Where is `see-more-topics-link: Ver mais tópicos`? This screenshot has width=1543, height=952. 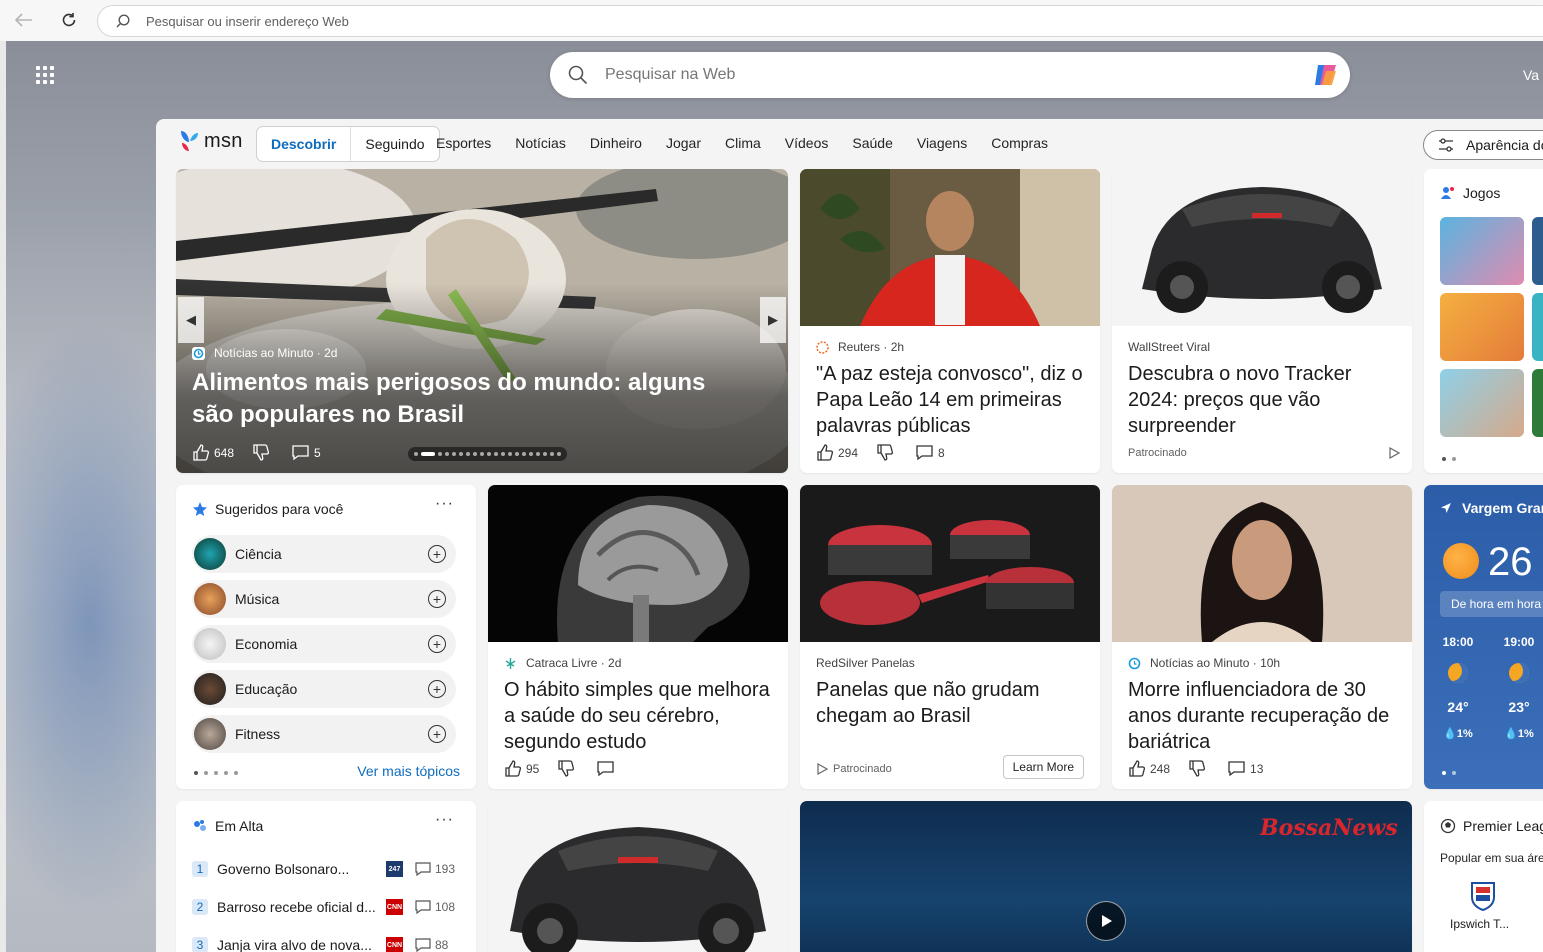
see-more-topics-link: Ver mais tópicos is located at coordinates (408, 771).